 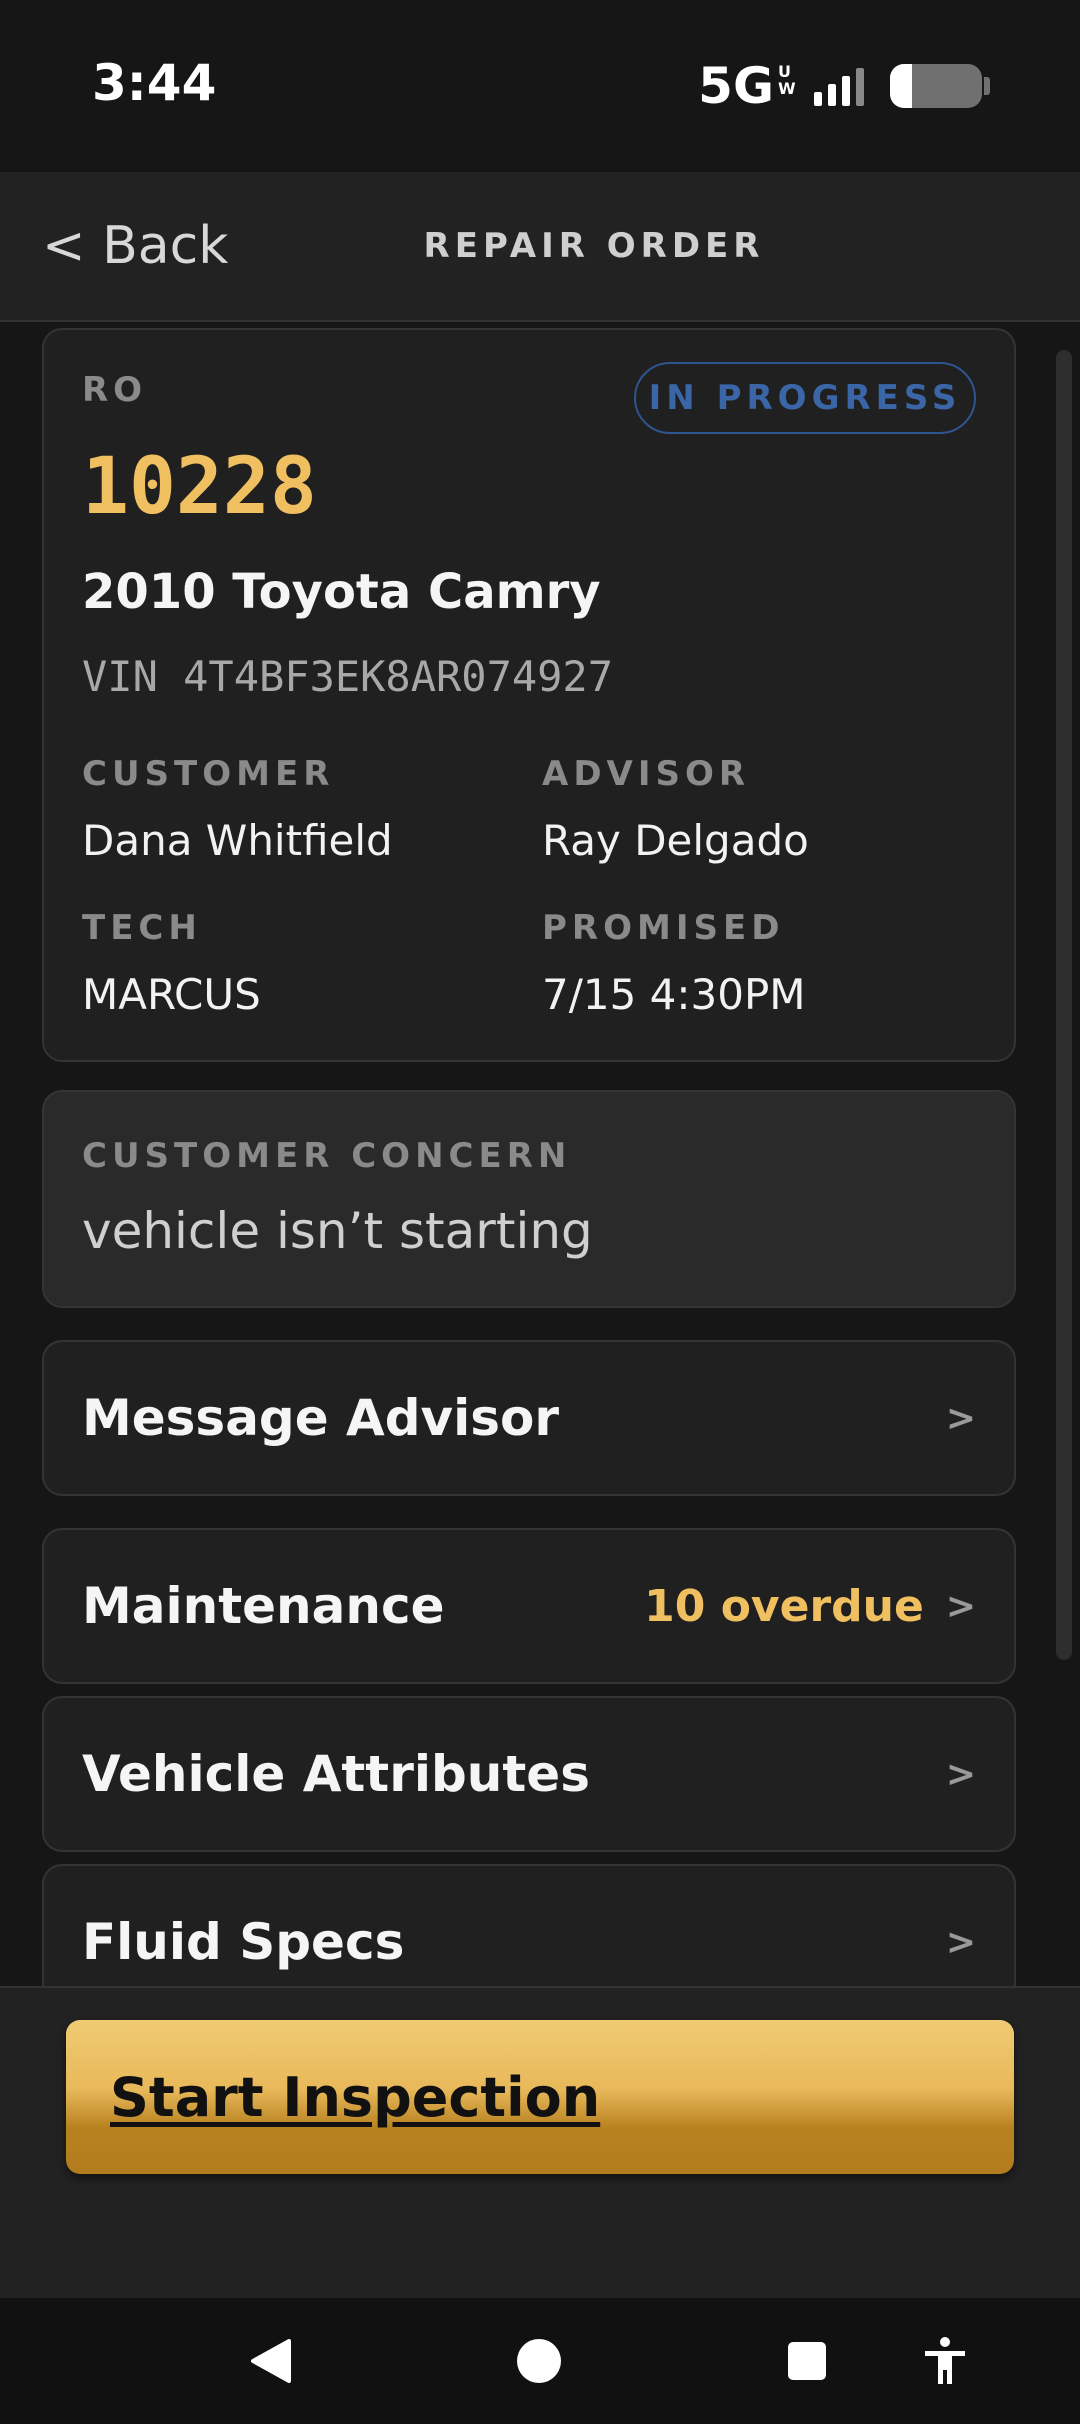 I want to click on ro-label: RO, so click(x=115, y=390).